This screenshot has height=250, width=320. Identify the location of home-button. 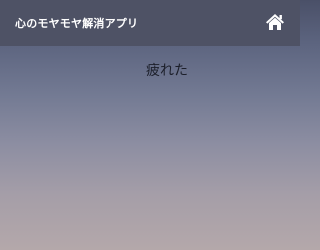
(275, 22).